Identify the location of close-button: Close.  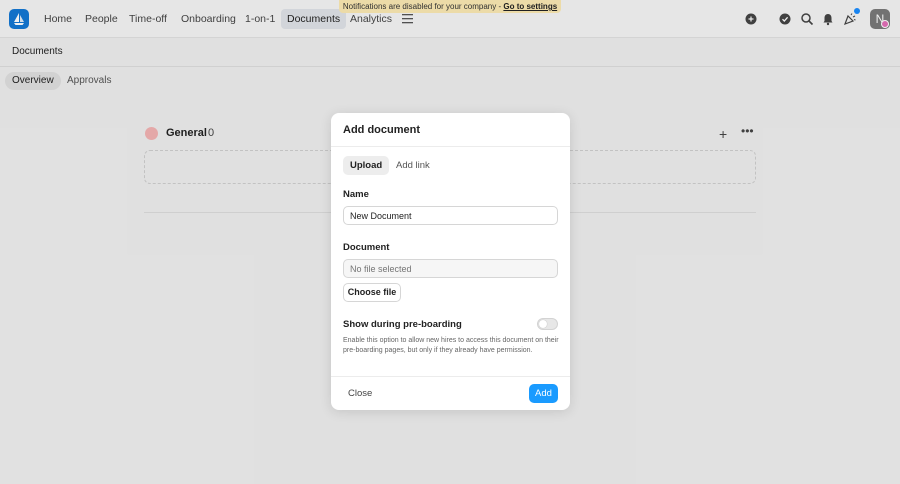
(360, 394).